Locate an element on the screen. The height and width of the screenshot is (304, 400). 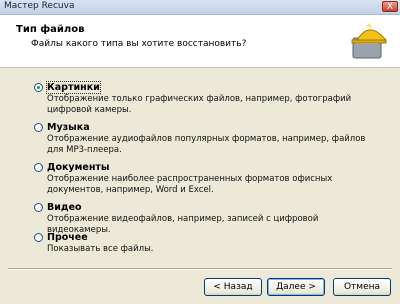
option-music-label: Музыка is located at coordinates (68, 127).